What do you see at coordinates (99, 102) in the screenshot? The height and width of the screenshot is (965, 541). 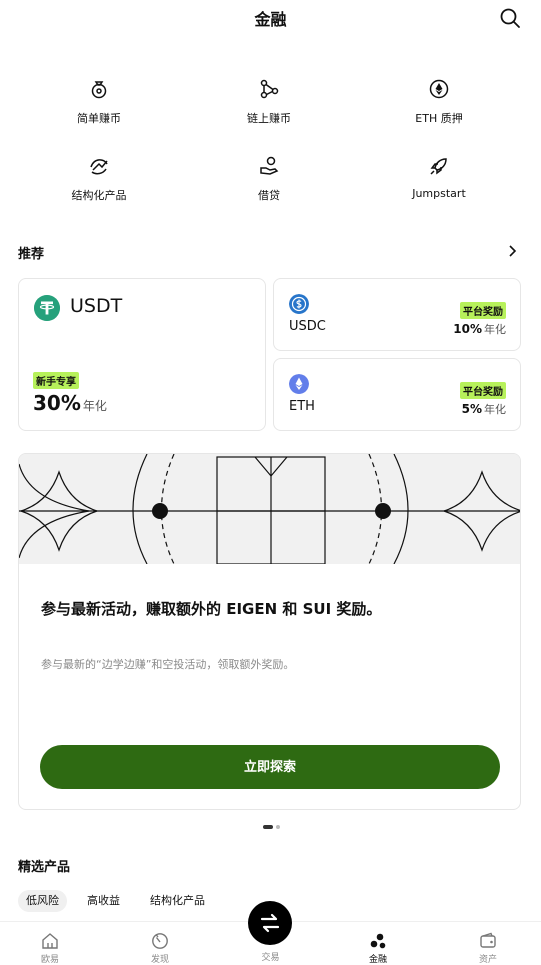 I see `feature-simple-earn: 简单赚币` at bounding box center [99, 102].